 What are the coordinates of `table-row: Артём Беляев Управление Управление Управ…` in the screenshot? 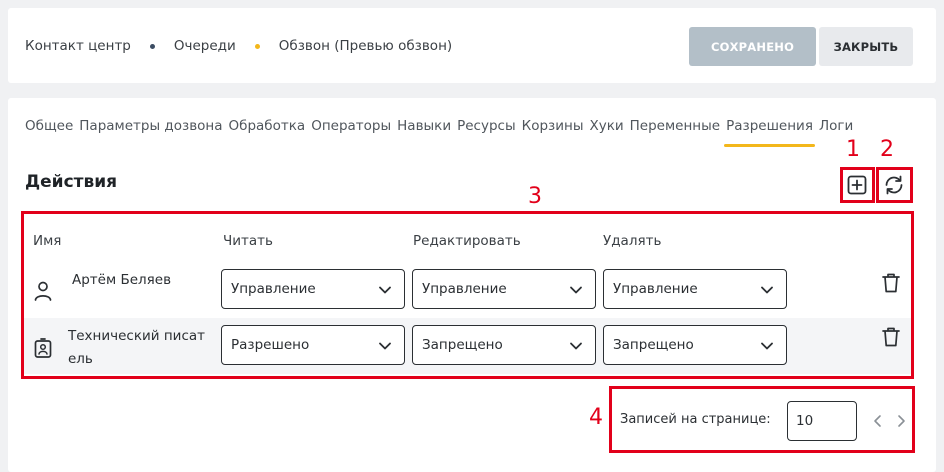 It's located at (467, 290).